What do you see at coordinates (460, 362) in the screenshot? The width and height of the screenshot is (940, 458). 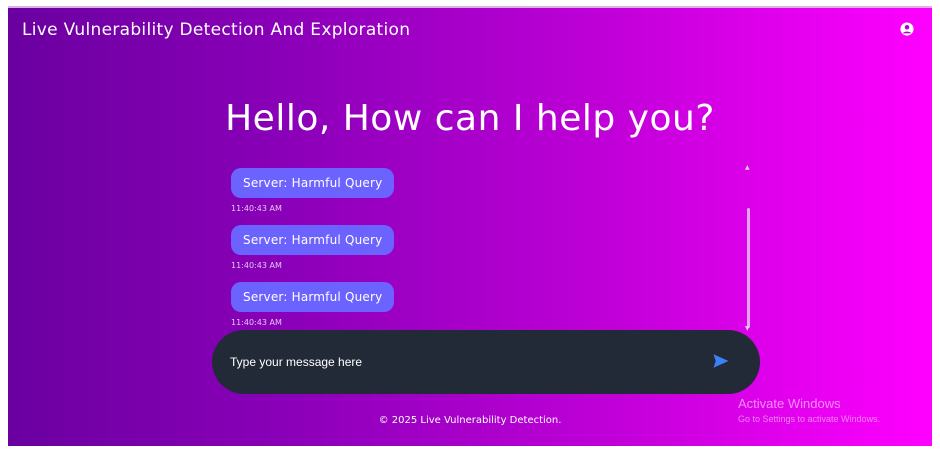 I see `message-input` at bounding box center [460, 362].